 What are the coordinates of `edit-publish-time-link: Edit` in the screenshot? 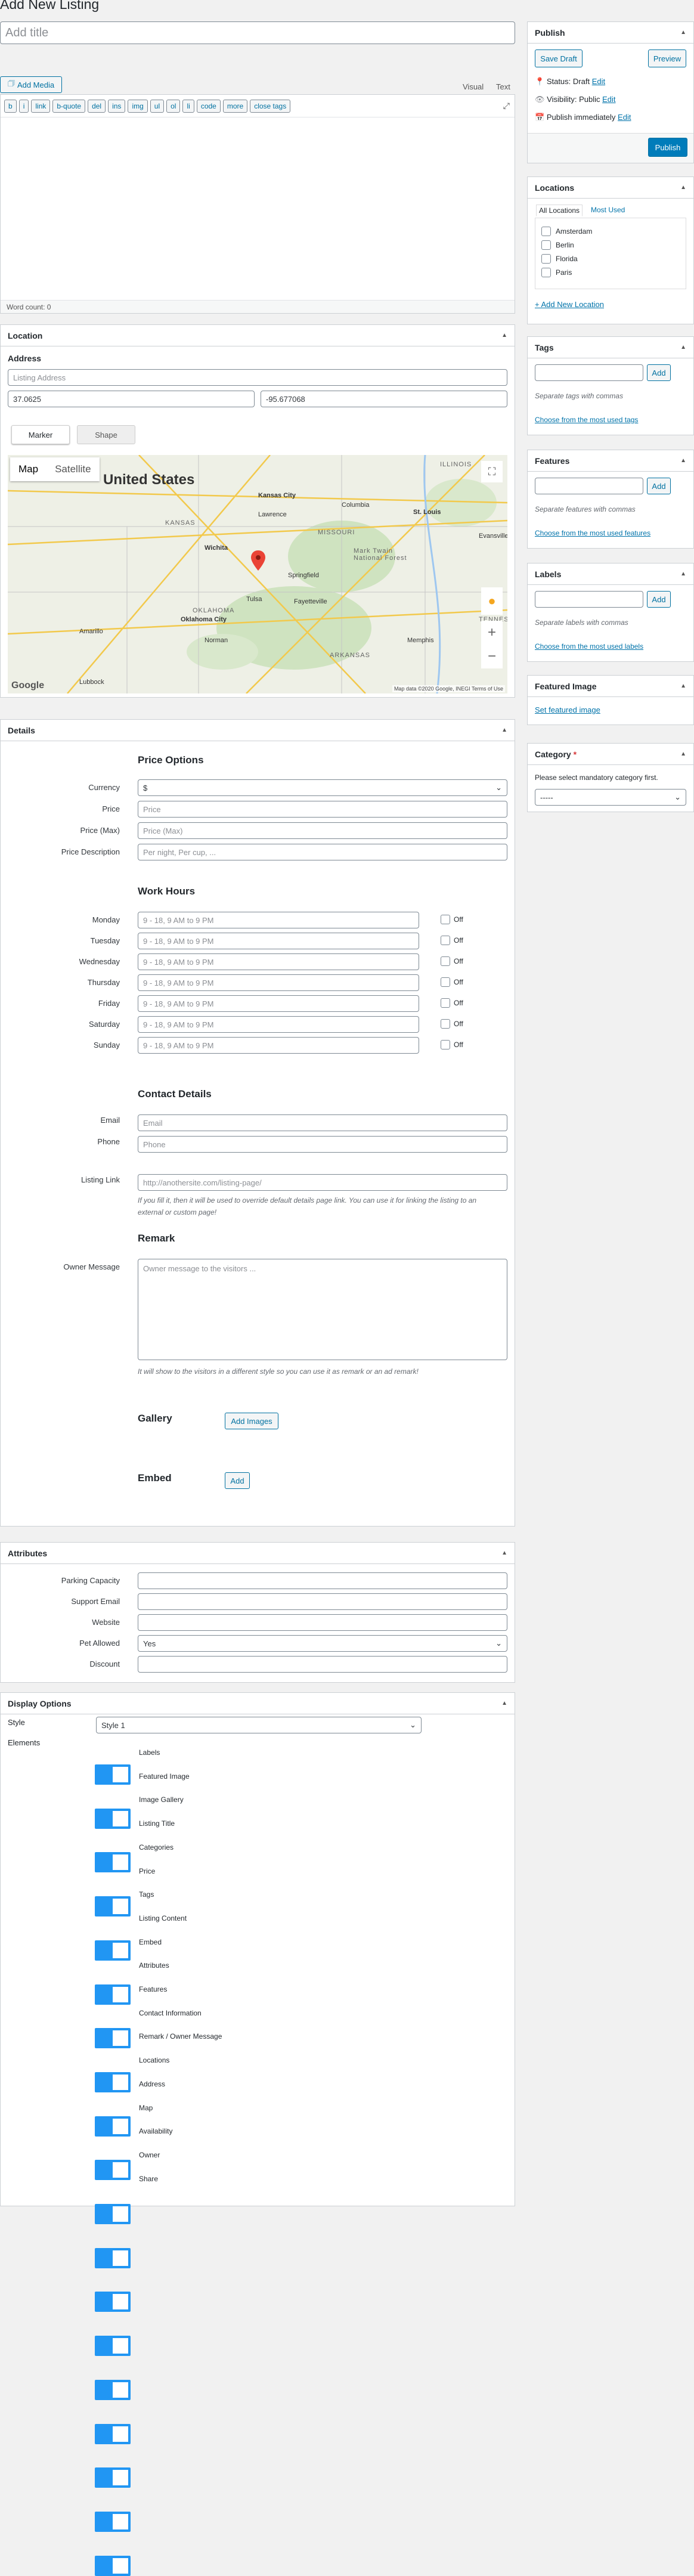 It's located at (624, 118).